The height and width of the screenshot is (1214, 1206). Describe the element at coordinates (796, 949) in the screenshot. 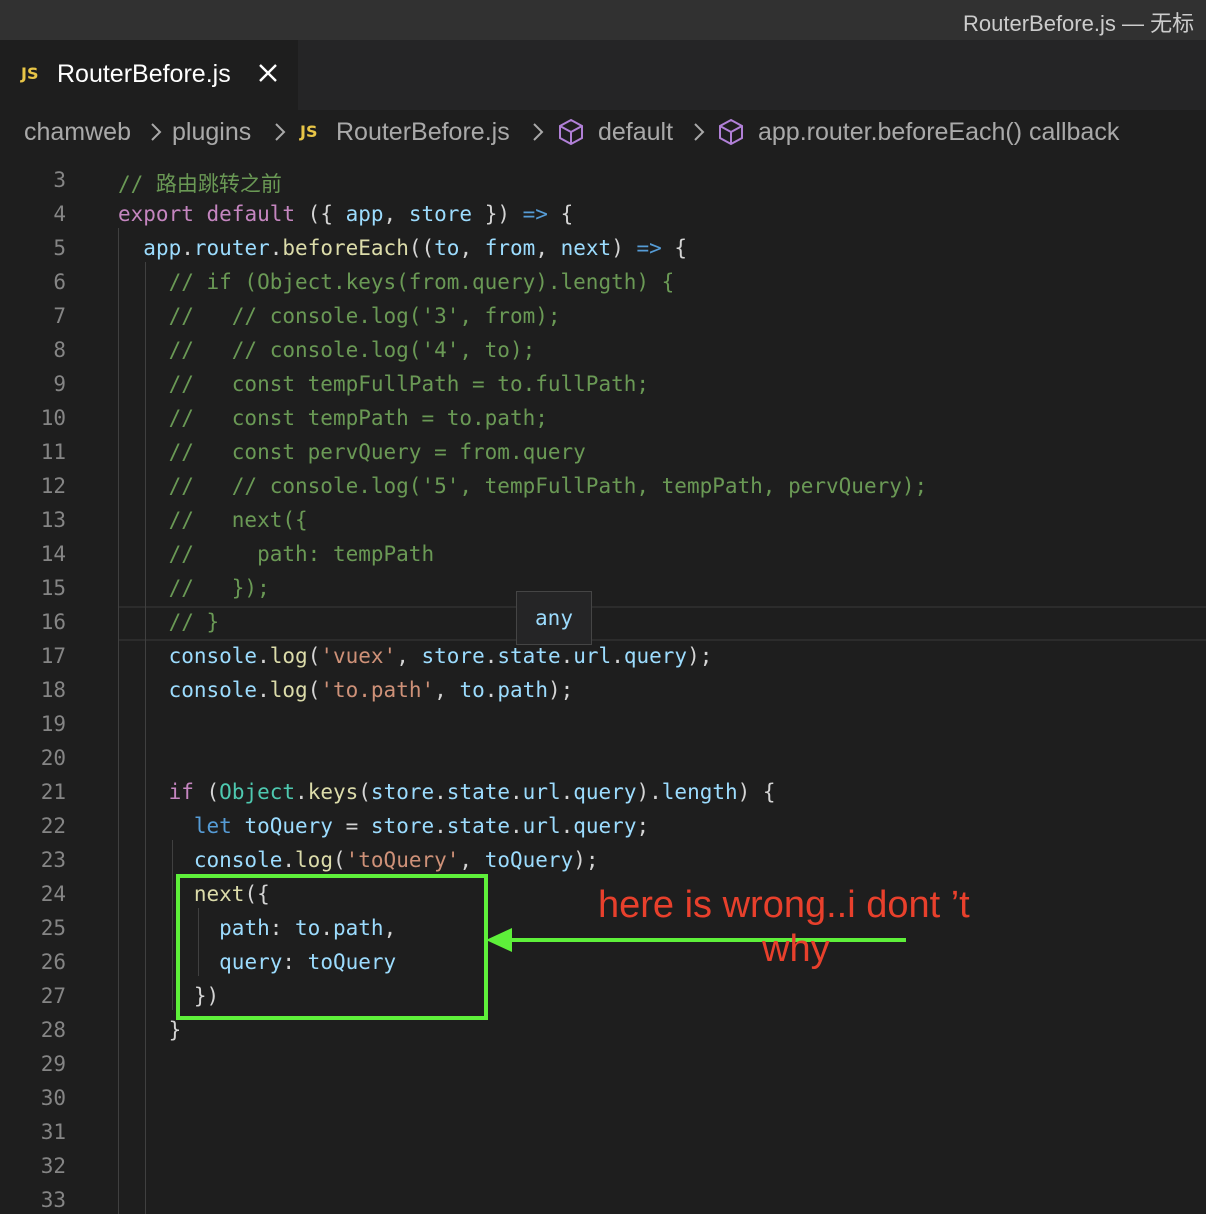

I see `annotation-line-2: why` at that location.